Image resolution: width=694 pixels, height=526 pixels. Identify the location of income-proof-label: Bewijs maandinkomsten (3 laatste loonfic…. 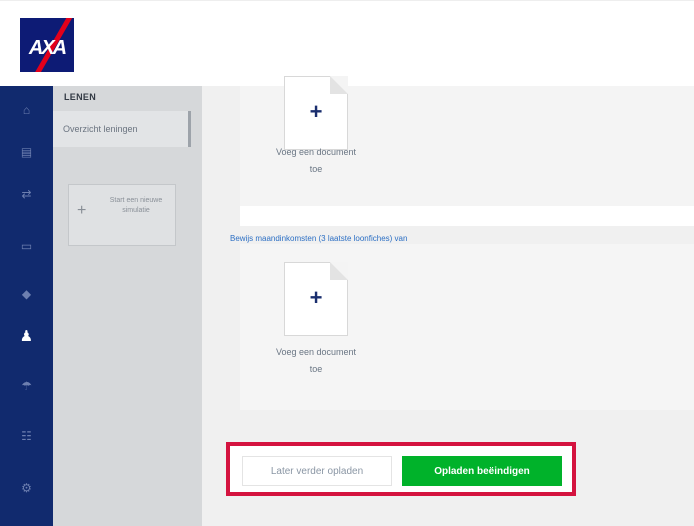
(319, 238).